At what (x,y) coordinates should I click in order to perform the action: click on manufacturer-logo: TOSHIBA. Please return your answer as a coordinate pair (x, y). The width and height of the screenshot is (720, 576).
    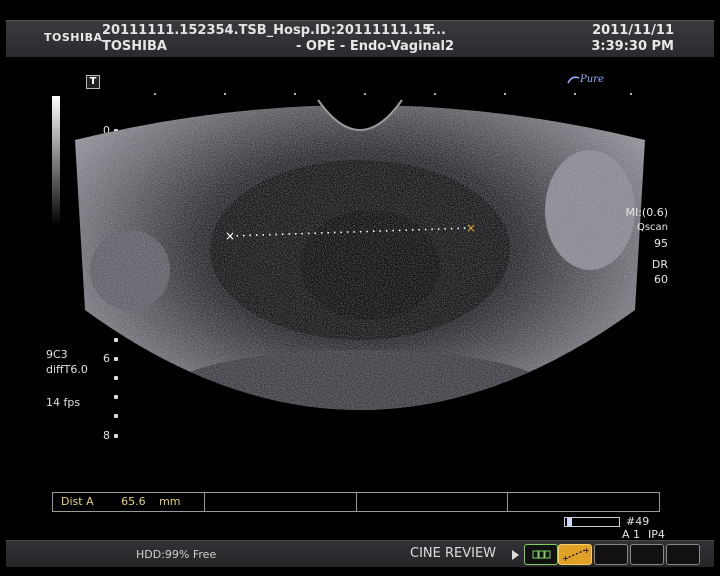
    Looking at the image, I should click on (73, 37).